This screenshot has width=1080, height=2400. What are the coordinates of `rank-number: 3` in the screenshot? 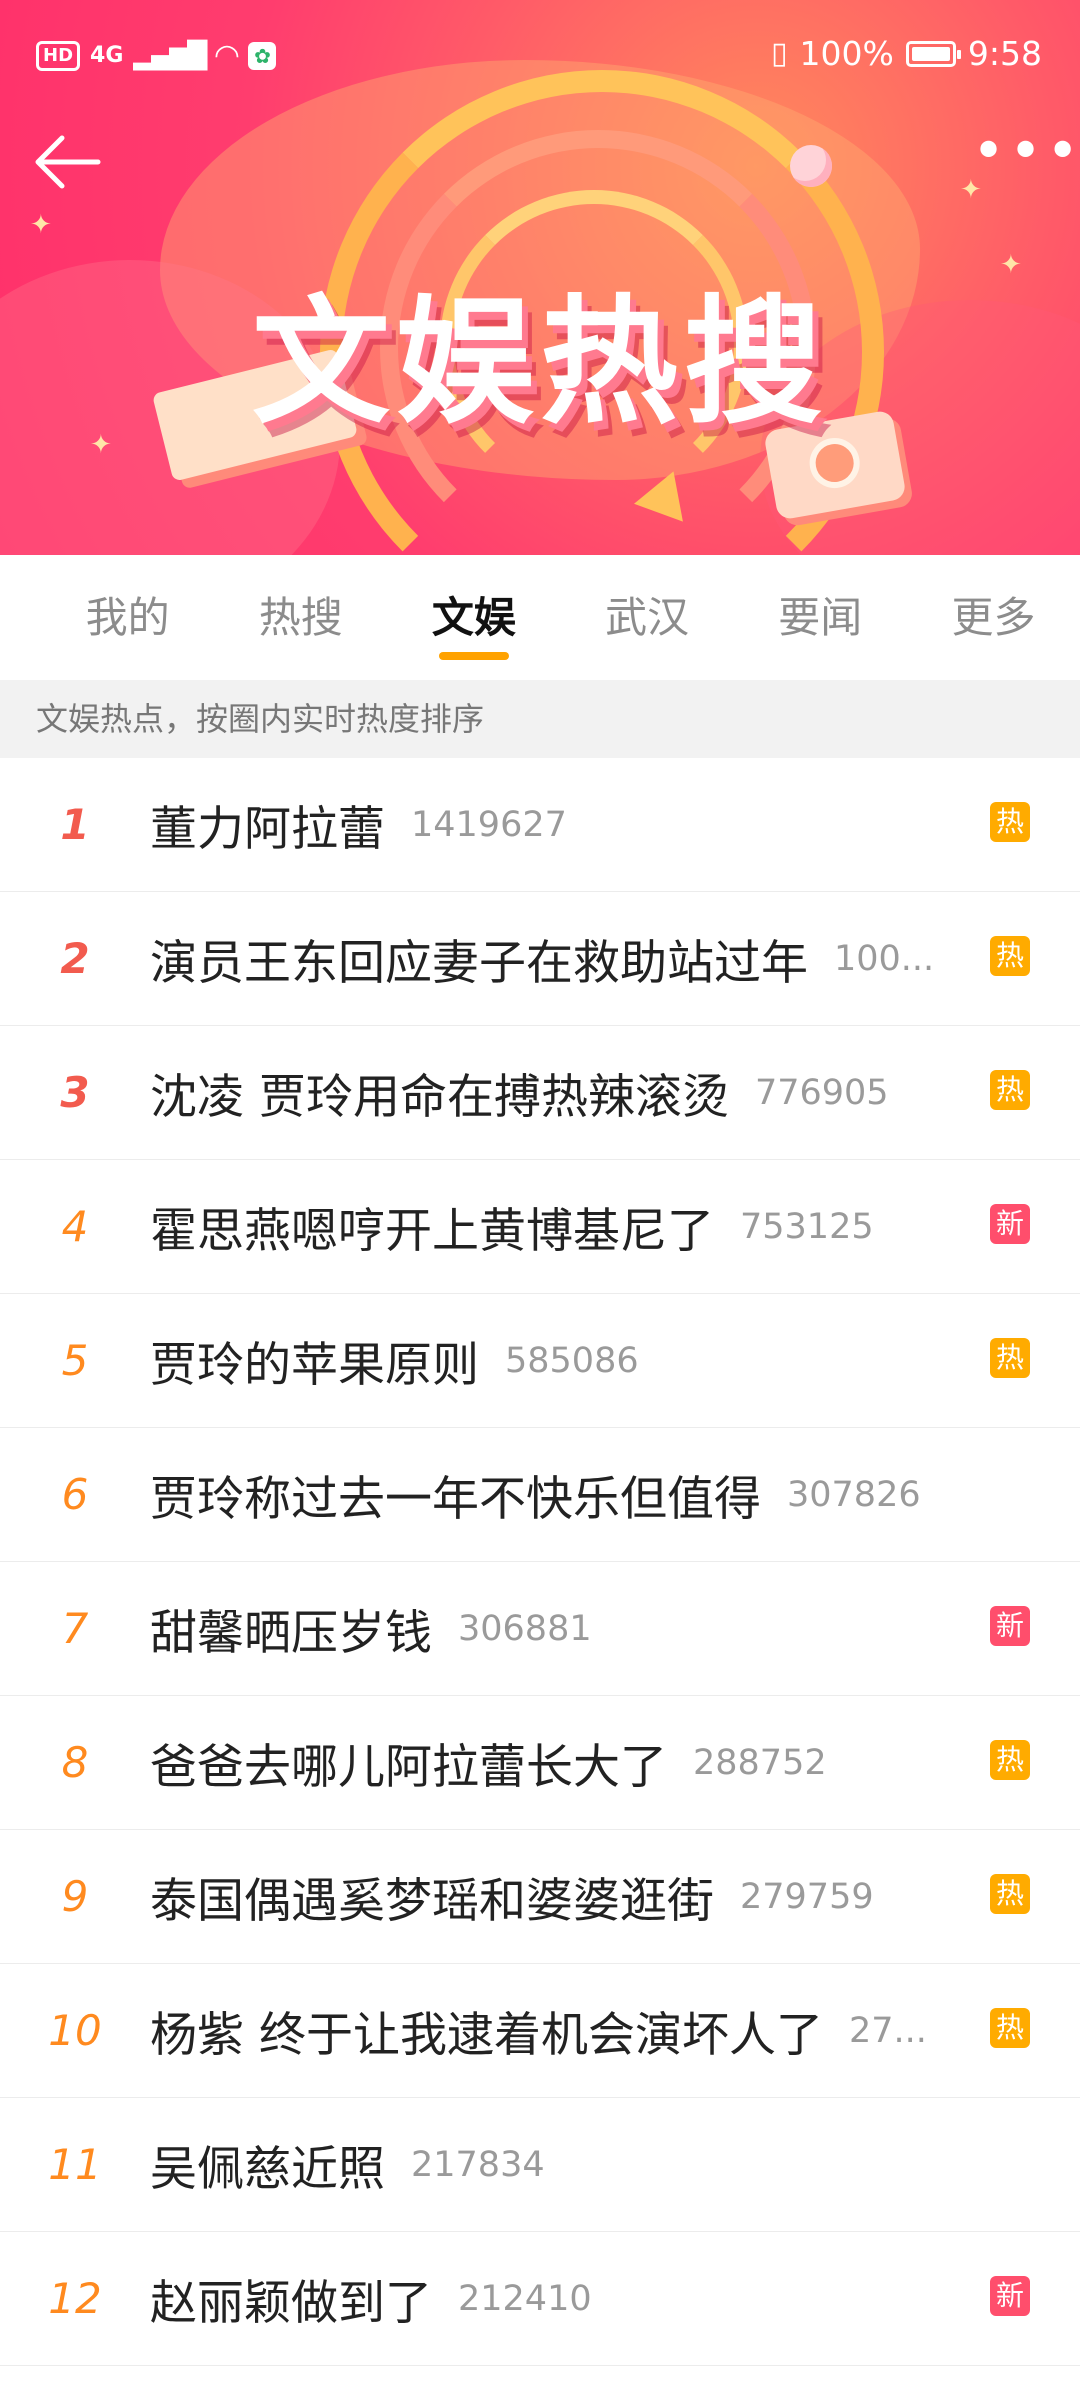 It's located at (75, 1092).